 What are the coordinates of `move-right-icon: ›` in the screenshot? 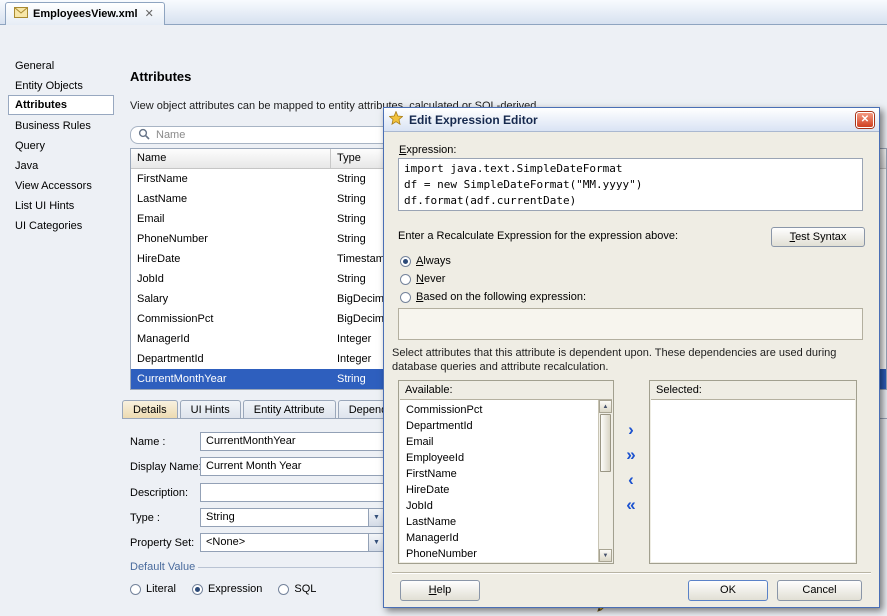 It's located at (631, 431).